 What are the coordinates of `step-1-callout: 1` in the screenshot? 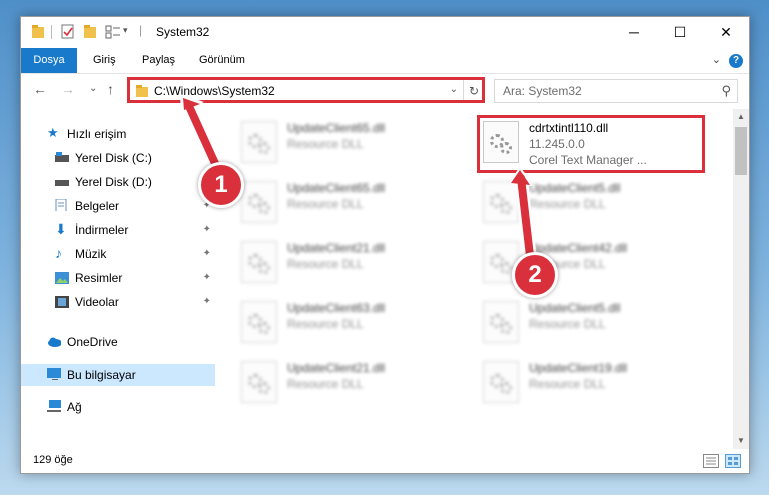 It's located at (221, 185).